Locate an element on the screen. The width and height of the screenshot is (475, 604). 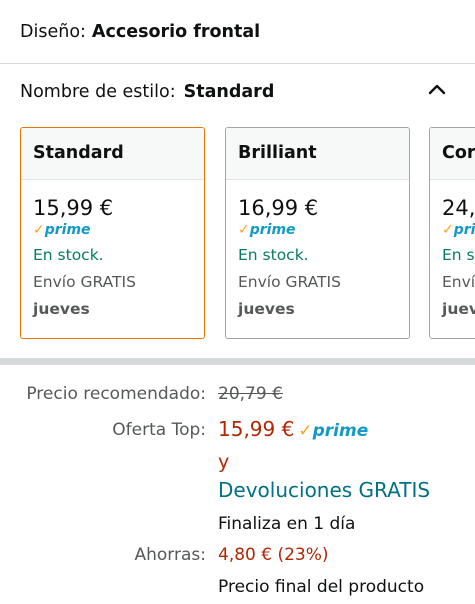
delivery-day: juev is located at coordinates (458, 309).